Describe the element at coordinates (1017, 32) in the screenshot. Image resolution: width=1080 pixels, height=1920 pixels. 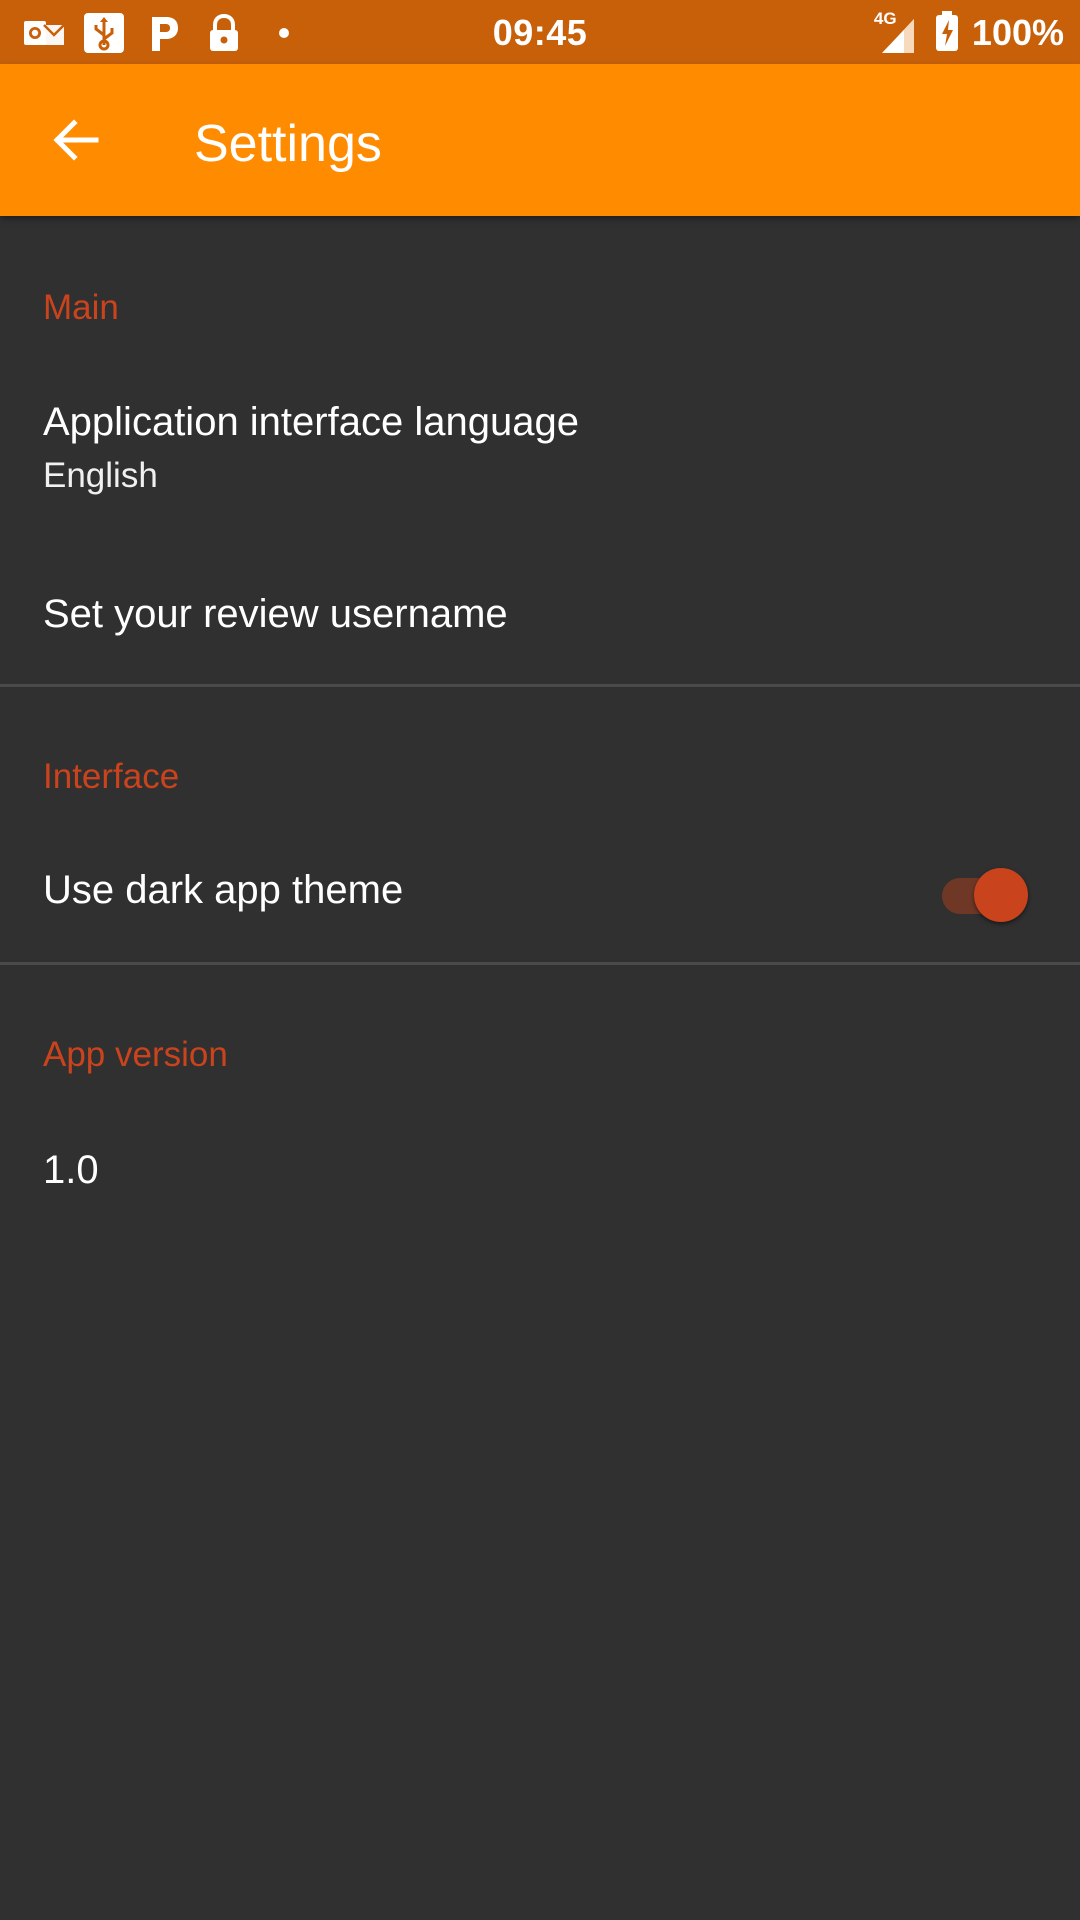
I see `battery-percent: 100%` at that location.